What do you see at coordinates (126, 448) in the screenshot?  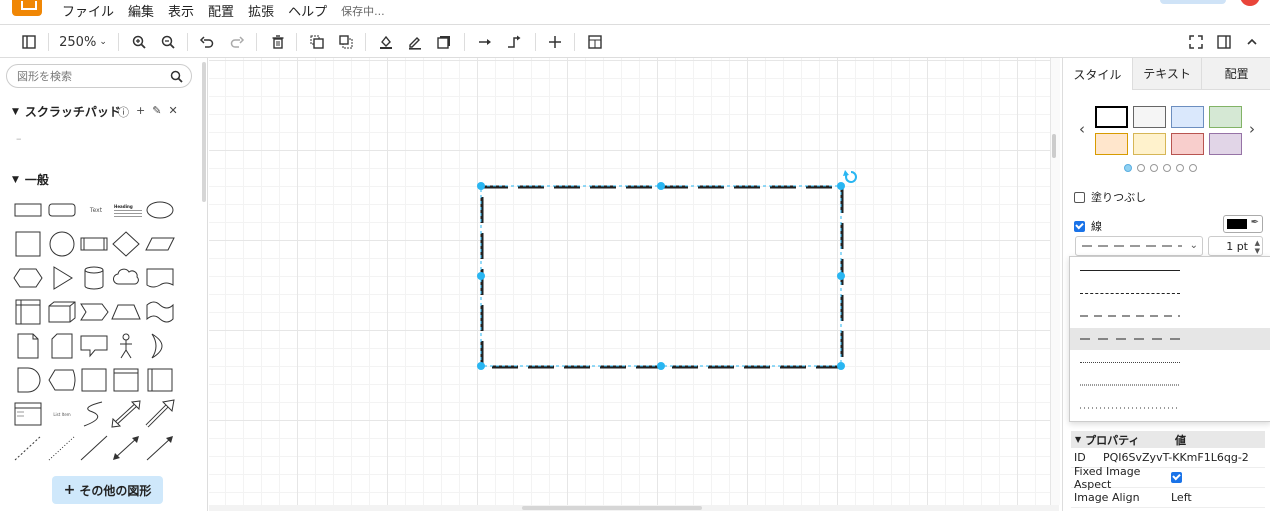 I see `shape-bidirectional-connector` at bounding box center [126, 448].